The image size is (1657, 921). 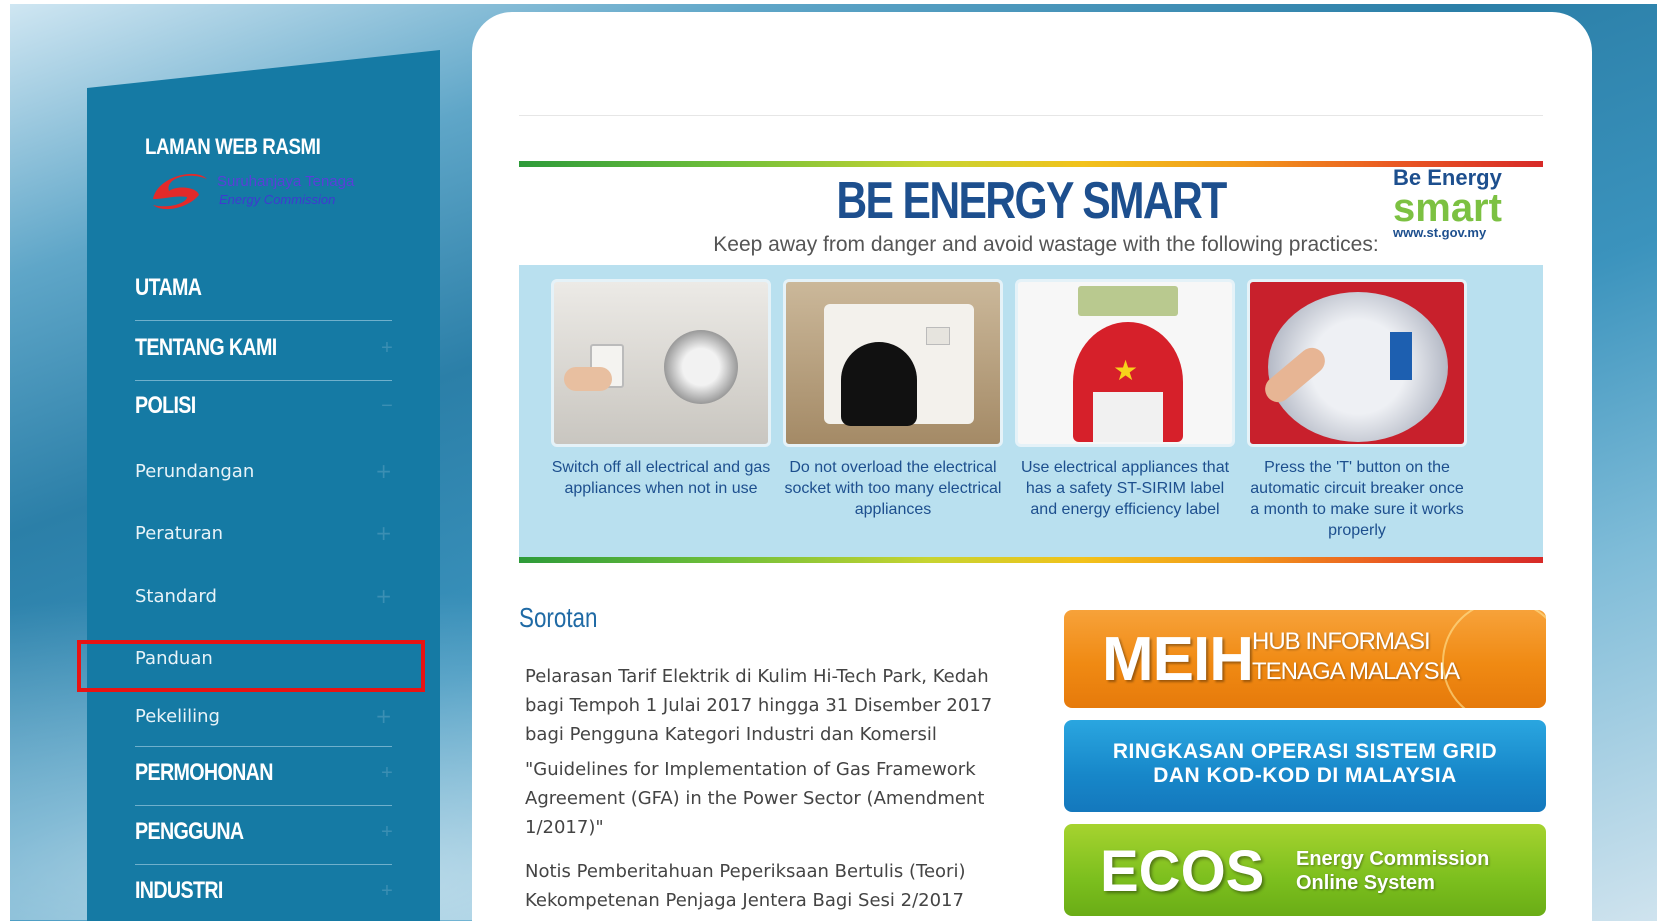 What do you see at coordinates (1305, 751) in the screenshot?
I see `grid-line1: RINGKASAN OPERASI SISTEM GRID` at bounding box center [1305, 751].